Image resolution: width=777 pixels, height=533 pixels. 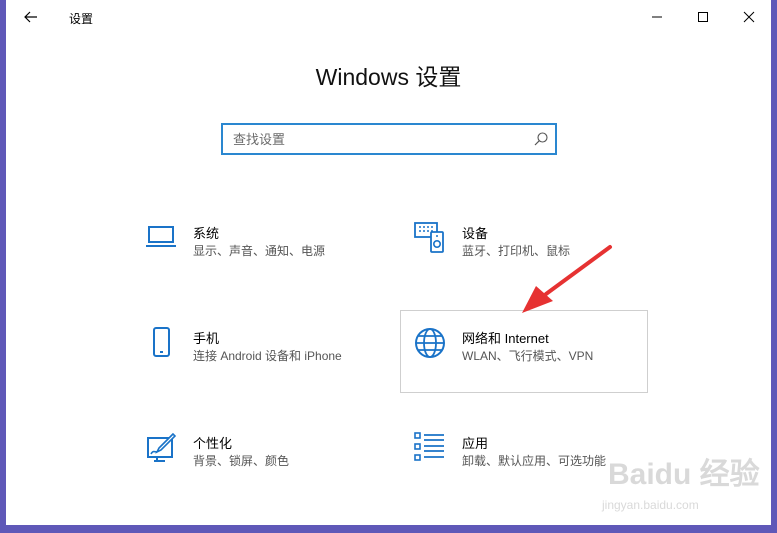 What do you see at coordinates (541, 139) in the screenshot?
I see `search-icon` at bounding box center [541, 139].